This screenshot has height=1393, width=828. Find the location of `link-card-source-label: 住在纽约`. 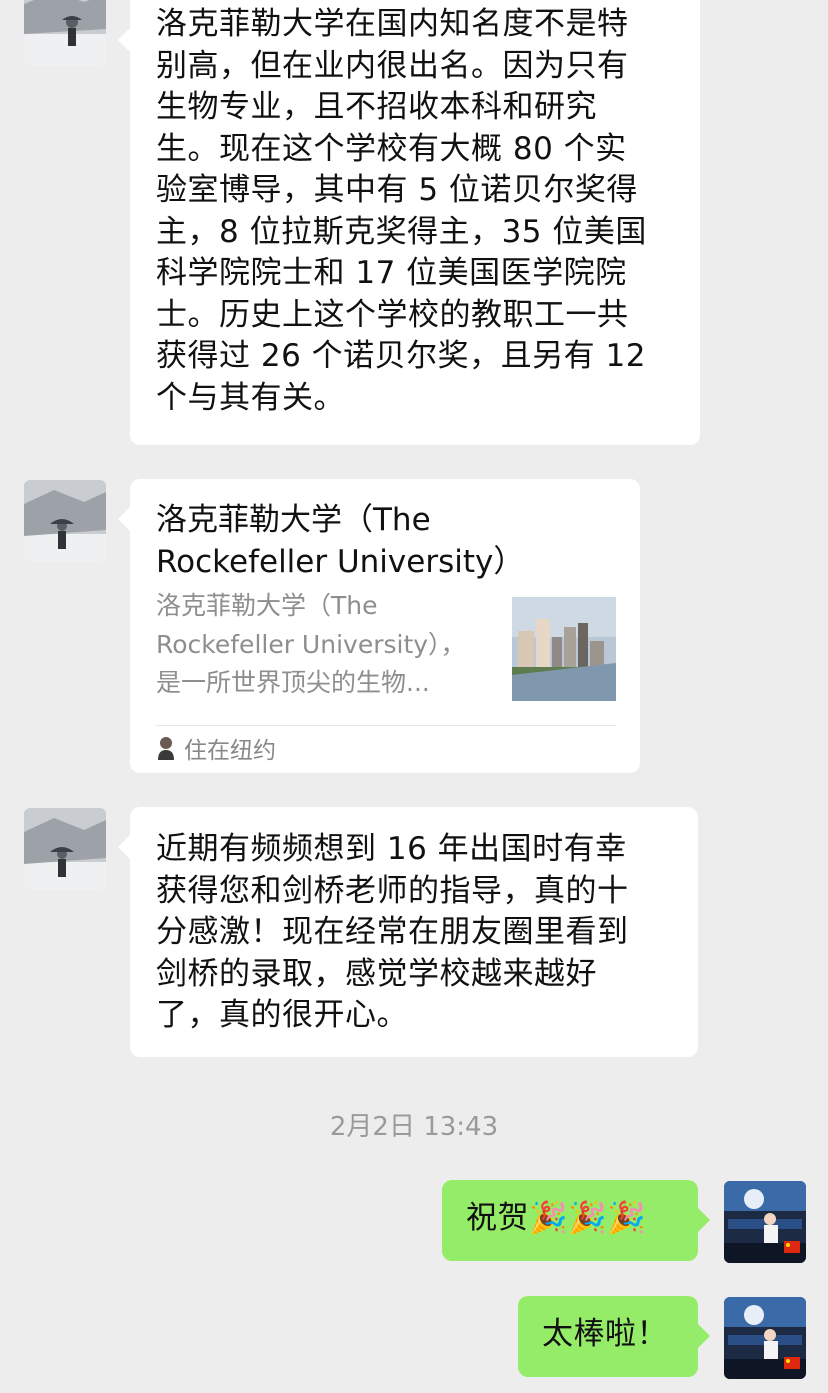

link-card-source-label: 住在纽约 is located at coordinates (230, 751).